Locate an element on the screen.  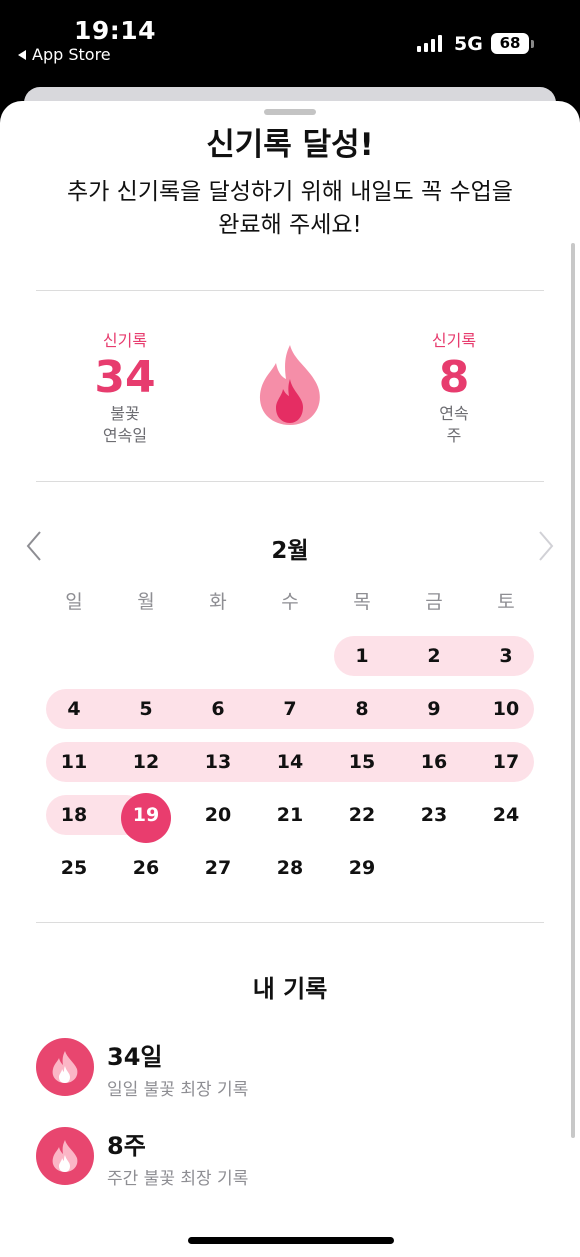
calendar-month-title: 2월 is located at coordinates (290, 551).